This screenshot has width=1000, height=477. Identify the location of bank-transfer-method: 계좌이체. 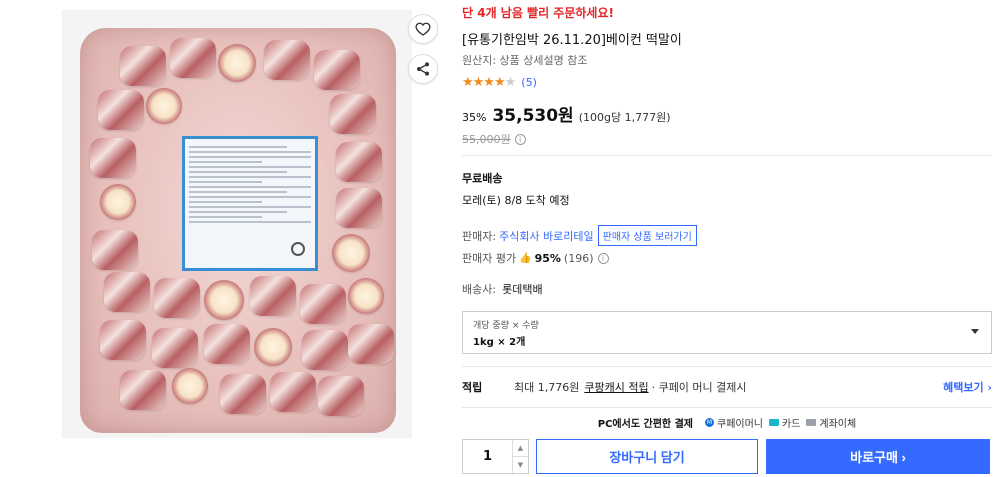
(831, 422).